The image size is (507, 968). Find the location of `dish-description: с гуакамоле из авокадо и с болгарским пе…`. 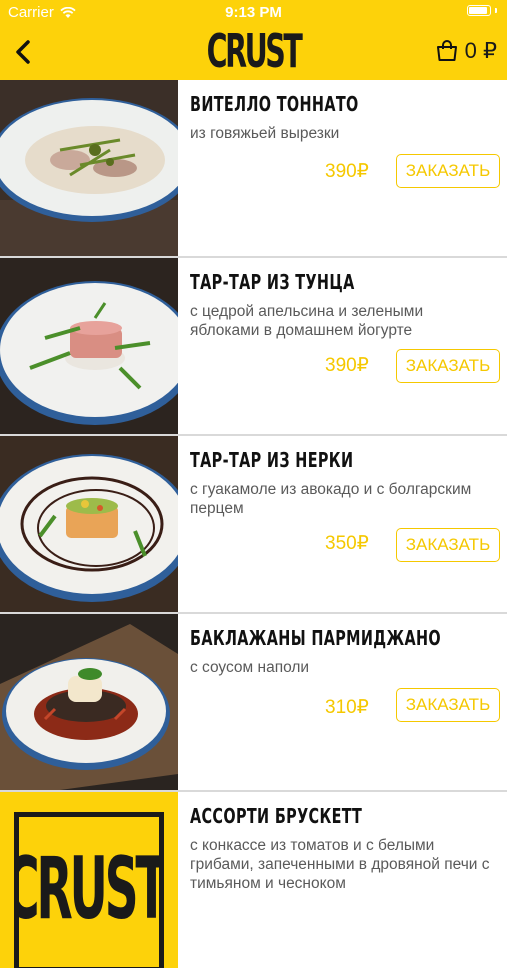

dish-description: с гуакамоле из авокадо и с болгарским пе… is located at coordinates (331, 499).